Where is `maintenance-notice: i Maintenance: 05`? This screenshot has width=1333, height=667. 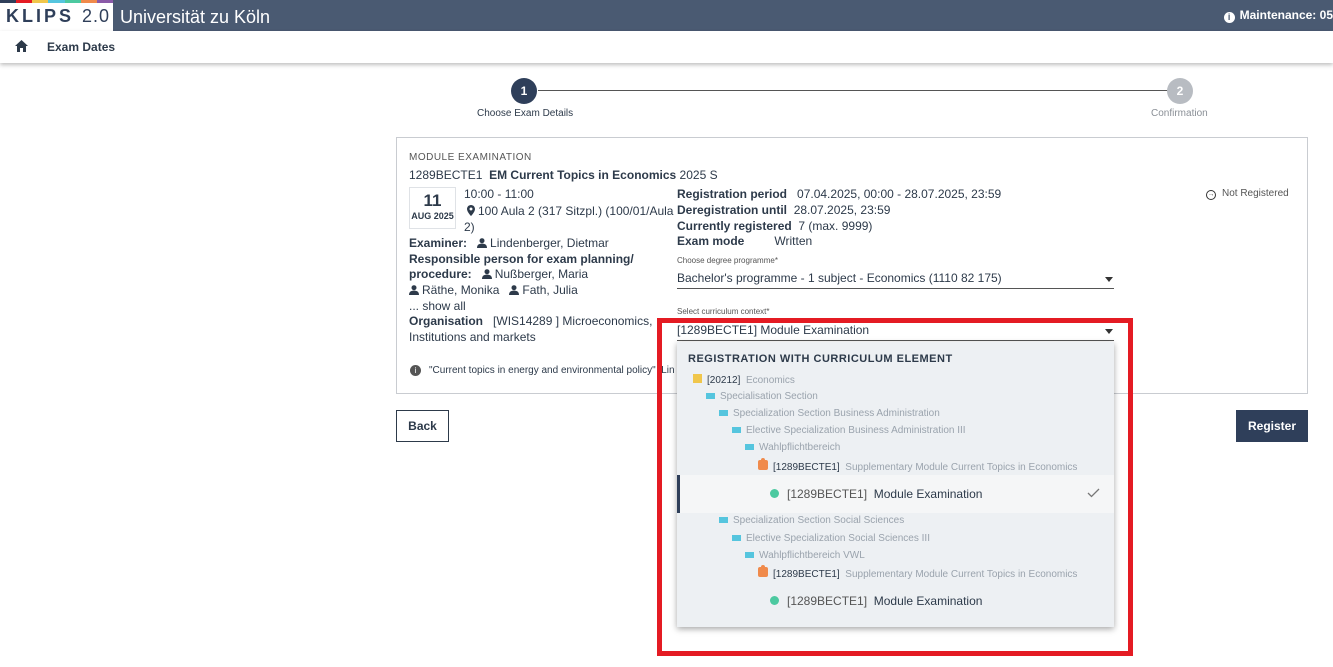 maintenance-notice: i Maintenance: 05 is located at coordinates (1278, 15).